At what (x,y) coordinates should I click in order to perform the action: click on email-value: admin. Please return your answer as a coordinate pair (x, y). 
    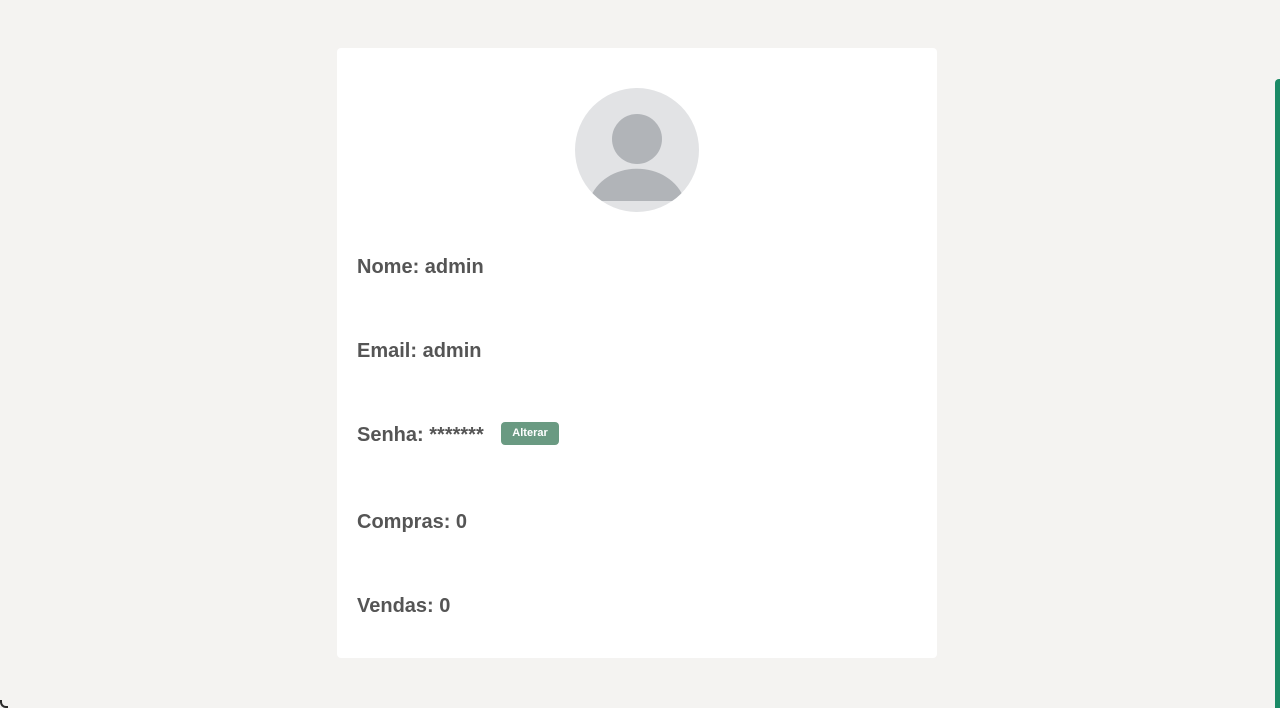
    Looking at the image, I should click on (452, 351).